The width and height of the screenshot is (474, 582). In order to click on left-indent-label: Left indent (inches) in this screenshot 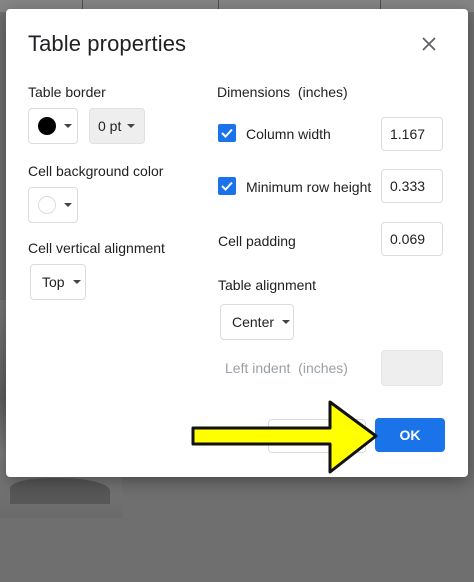, I will do `click(286, 368)`.